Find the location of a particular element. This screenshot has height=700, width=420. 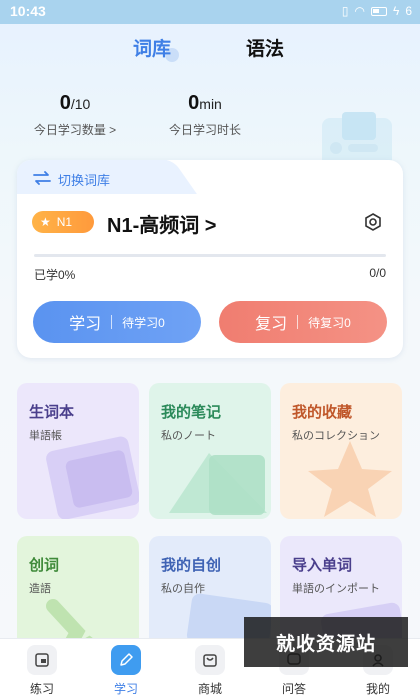

review-button-divider is located at coordinates (298, 322).